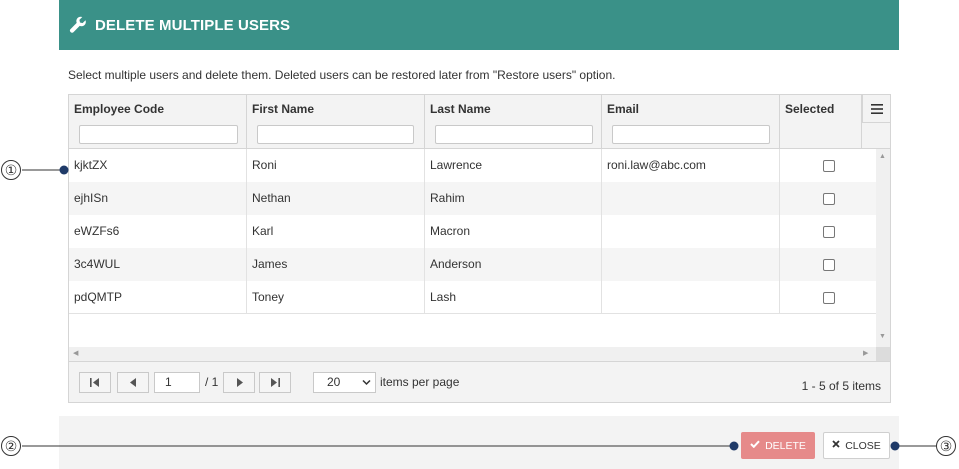 The height and width of the screenshot is (469, 959). I want to click on total-pages-label: / 1, so click(212, 382).